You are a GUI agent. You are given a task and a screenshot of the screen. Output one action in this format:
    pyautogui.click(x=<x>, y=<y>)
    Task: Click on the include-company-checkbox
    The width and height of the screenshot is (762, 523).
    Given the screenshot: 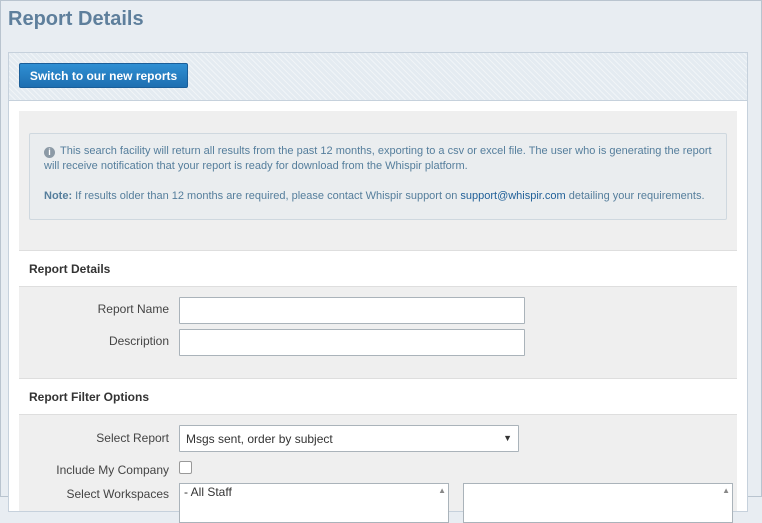 What is the action you would take?
    pyautogui.click(x=185, y=467)
    